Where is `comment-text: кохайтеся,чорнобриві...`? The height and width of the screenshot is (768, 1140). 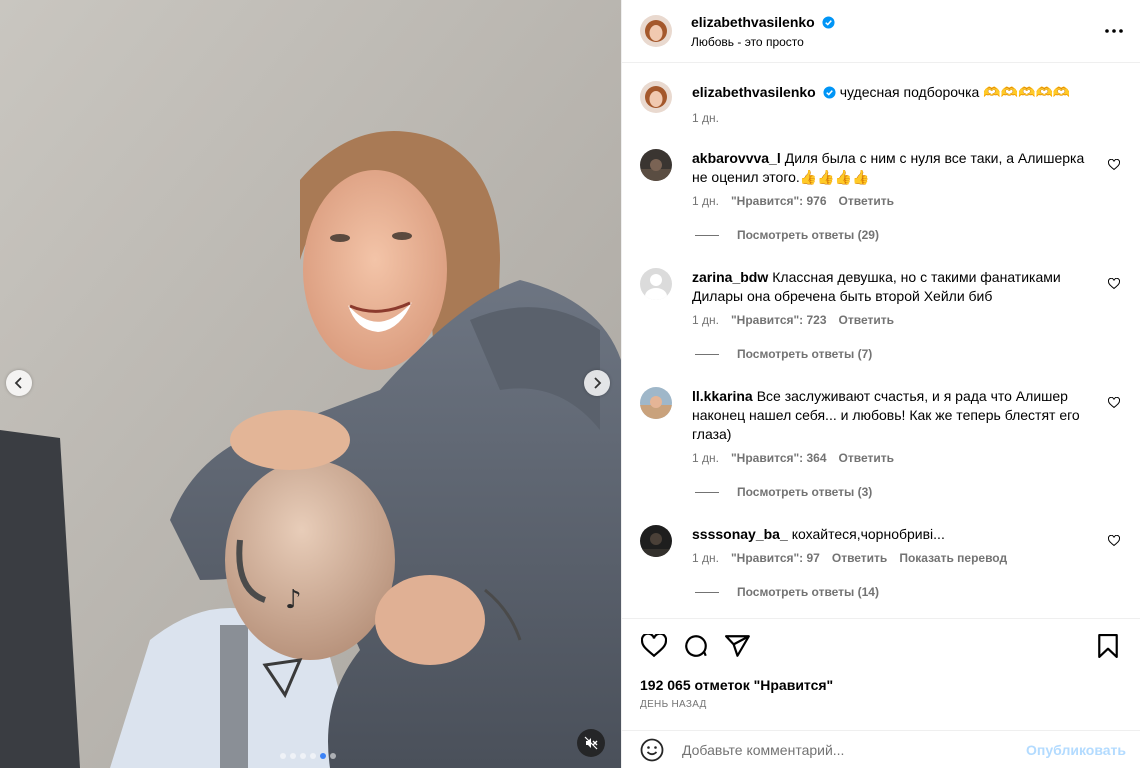
comment-text: кохайтеся,чорнобриві... is located at coordinates (868, 534).